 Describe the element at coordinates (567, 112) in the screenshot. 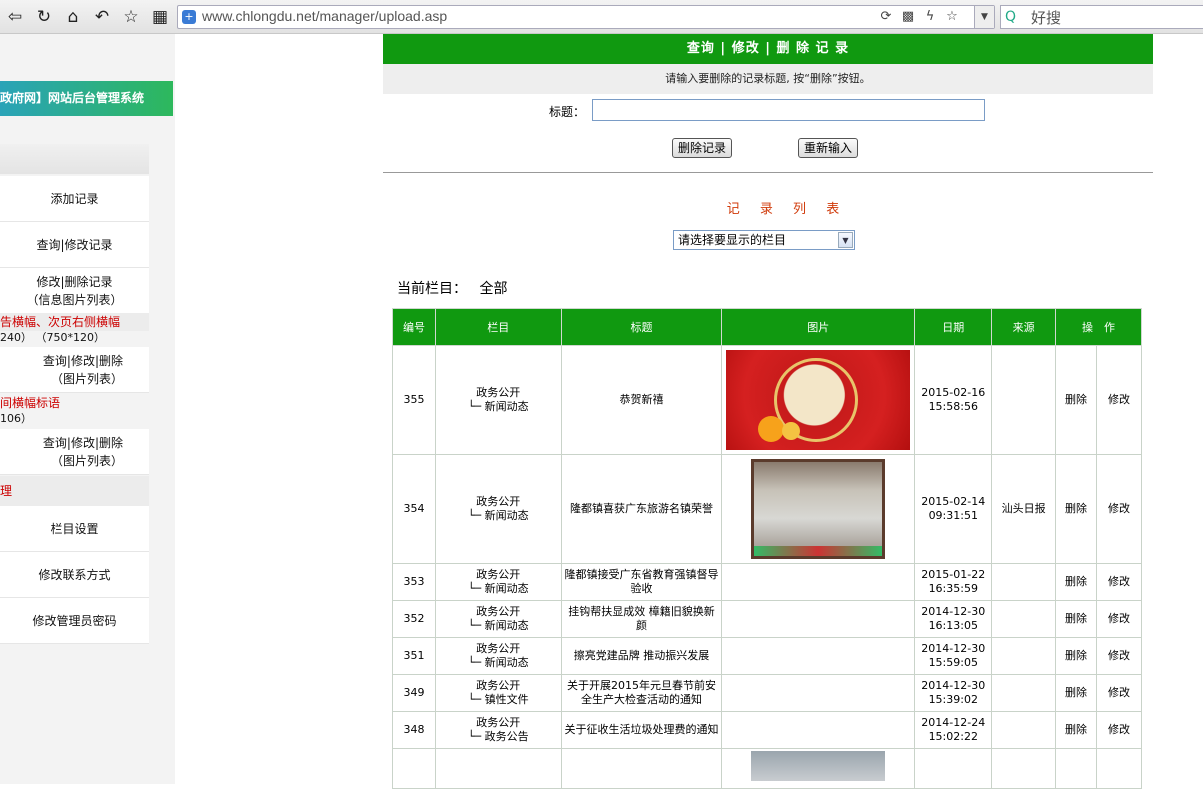

I see `title-label: 标题：` at that location.